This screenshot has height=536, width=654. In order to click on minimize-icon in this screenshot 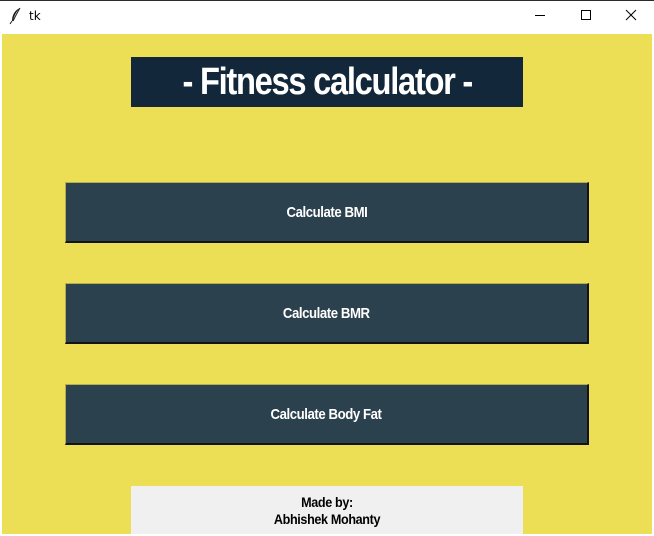, I will do `click(540, 17)`.